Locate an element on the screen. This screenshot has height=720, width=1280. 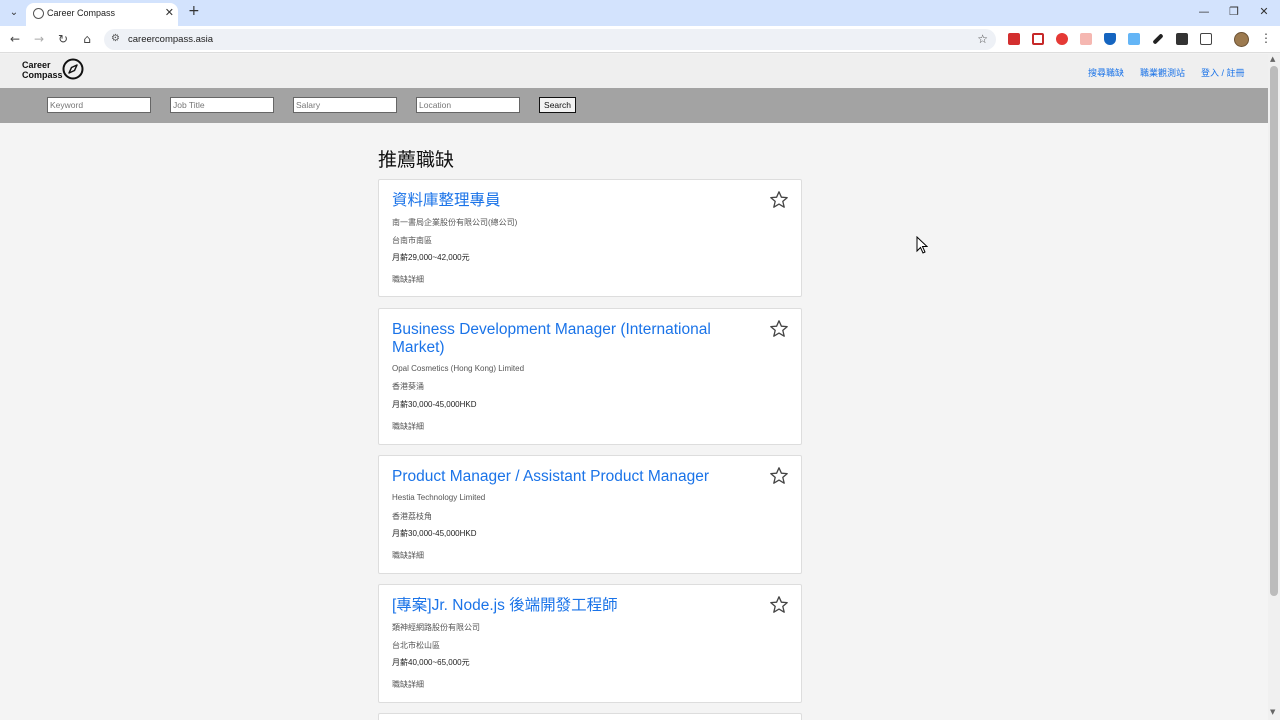
job-title-link: [專案]Jr. Node.js 後端開發工程師 is located at coordinates (572, 606).